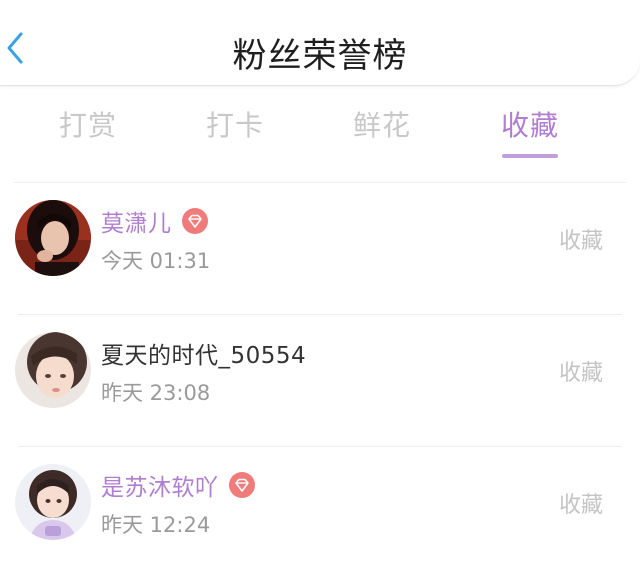 Image resolution: width=640 pixels, height=564 pixels. I want to click on fan-time: 昨天 12:24, so click(156, 525).